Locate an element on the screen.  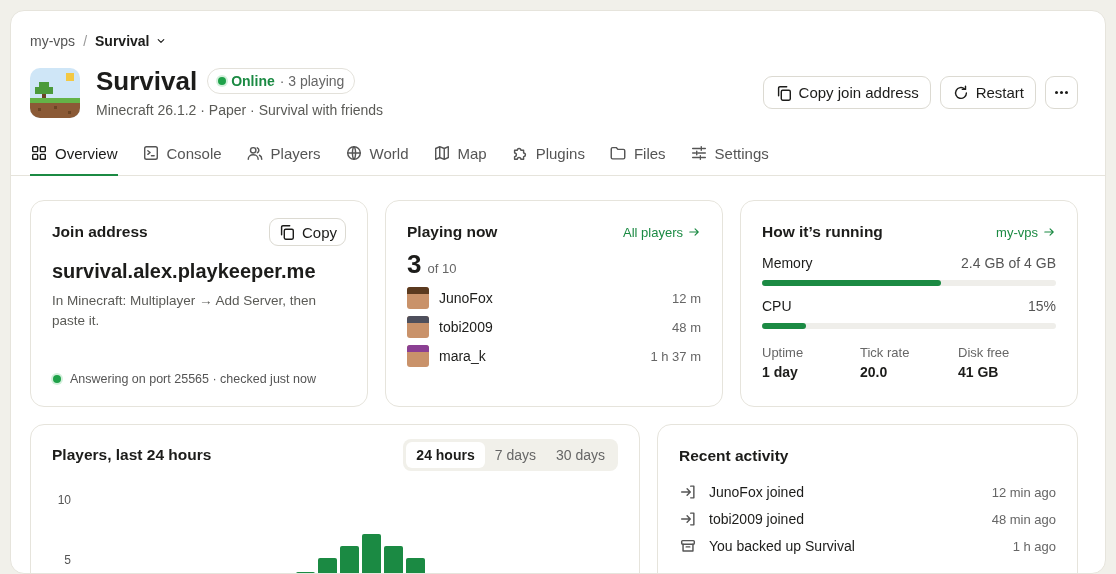
player-count: 3 is located at coordinates (414, 264).